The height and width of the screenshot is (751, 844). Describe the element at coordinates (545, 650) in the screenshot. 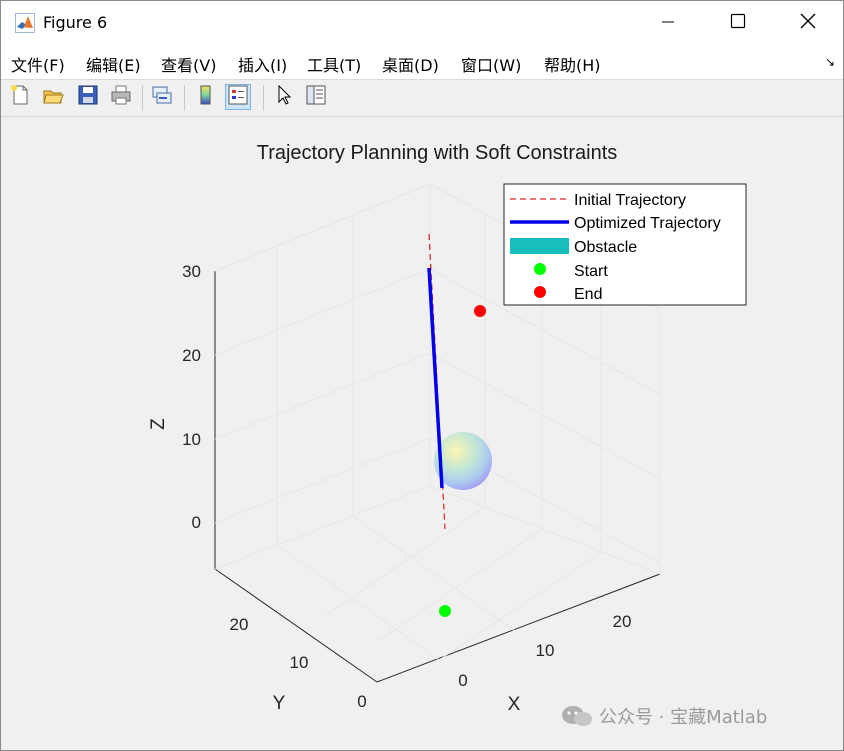

I see `x-tick-label: 10` at that location.